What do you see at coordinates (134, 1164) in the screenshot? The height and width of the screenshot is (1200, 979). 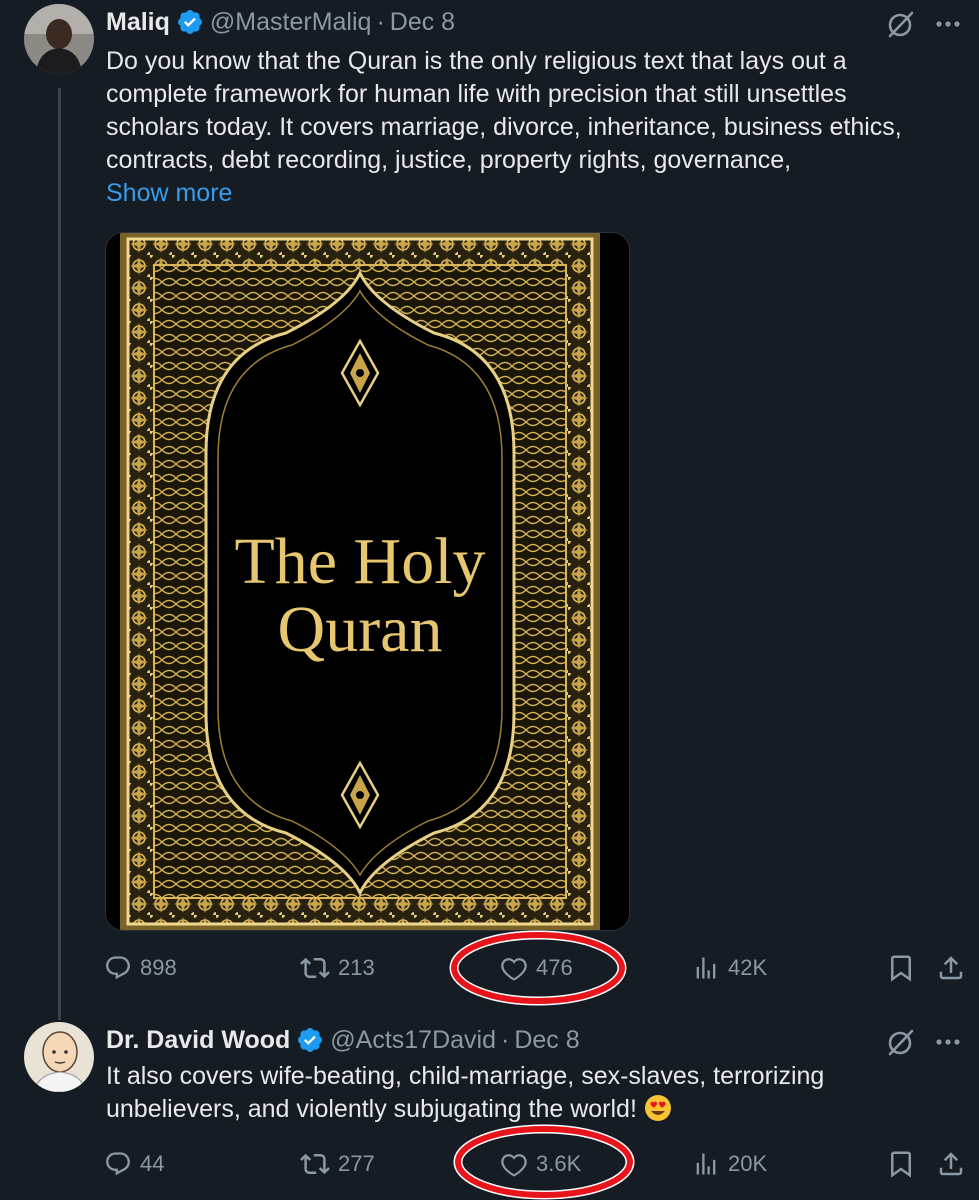 I see `reply-button: 44` at bounding box center [134, 1164].